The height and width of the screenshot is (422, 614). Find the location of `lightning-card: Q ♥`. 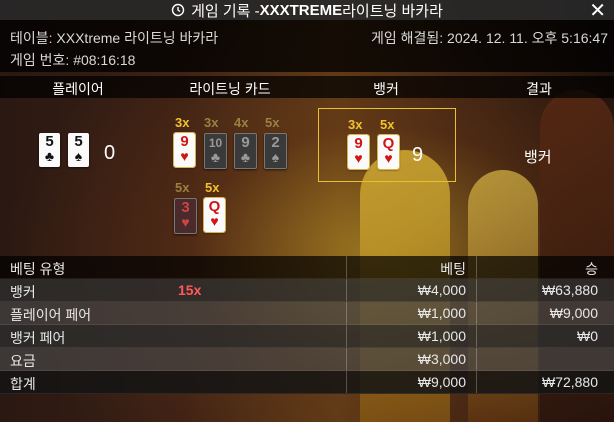

lightning-card: Q ♥ is located at coordinates (214, 215).